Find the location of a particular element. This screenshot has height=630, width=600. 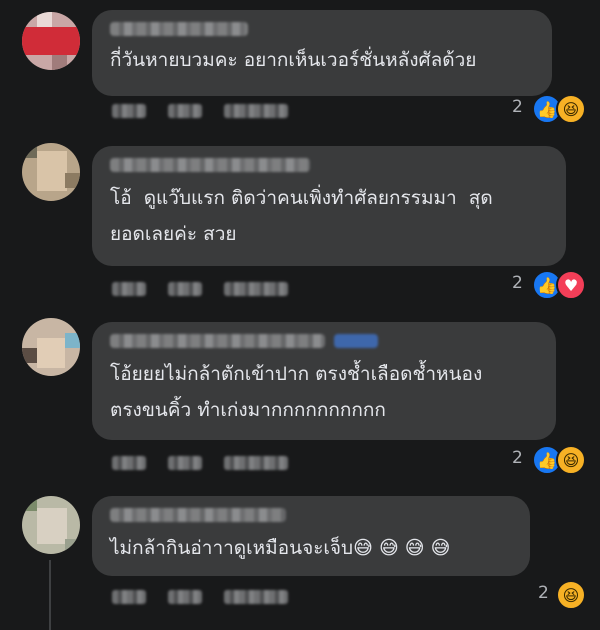

comment-bubble: ไม่กล้ากินอ่าาาดูเหมือนจะเจ็บ😅 😅 😅 😅 is located at coordinates (311, 536).